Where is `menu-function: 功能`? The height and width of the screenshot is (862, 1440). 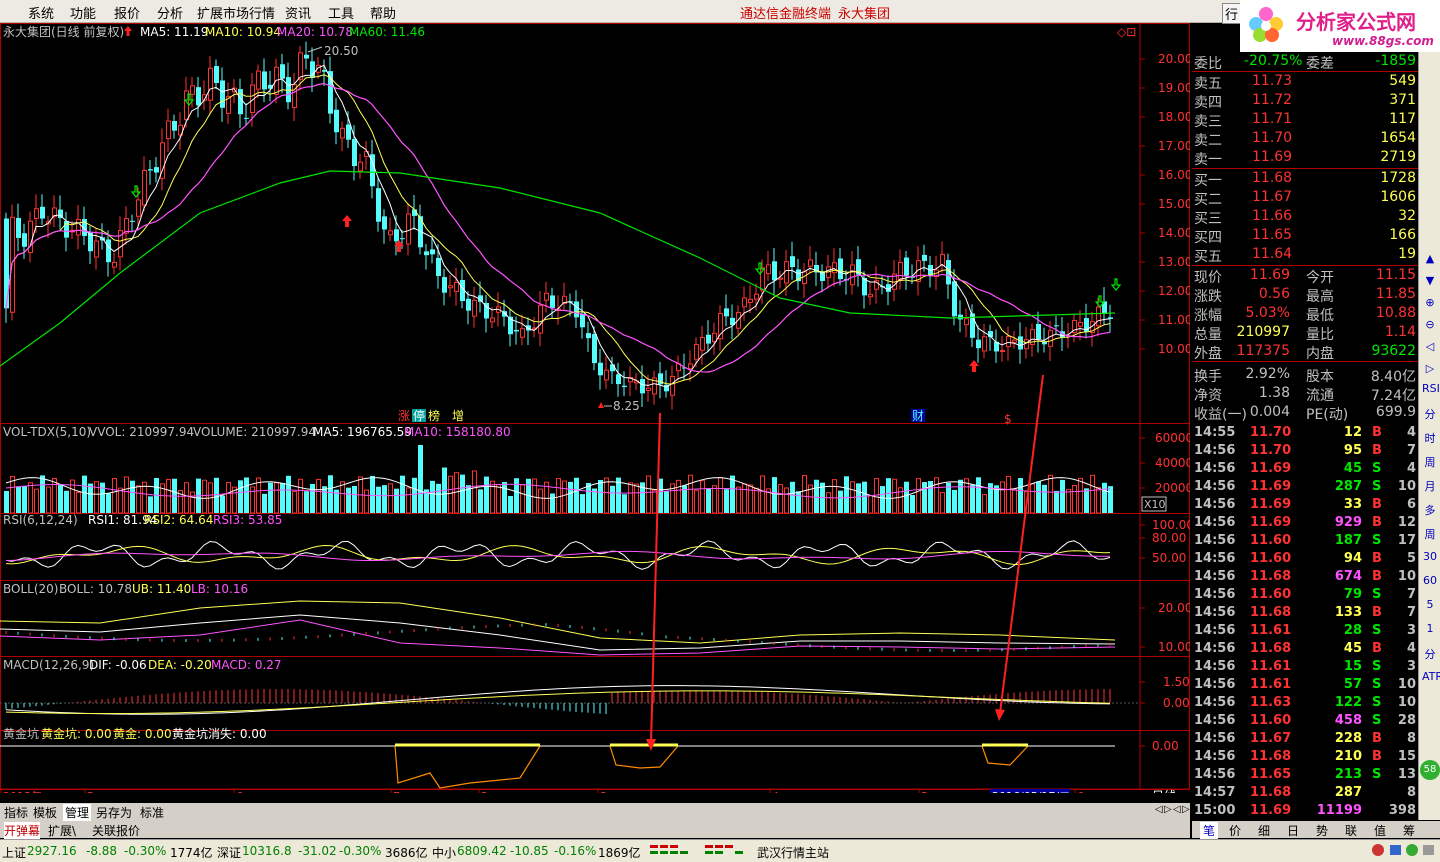
menu-function: 功能 is located at coordinates (83, 12).